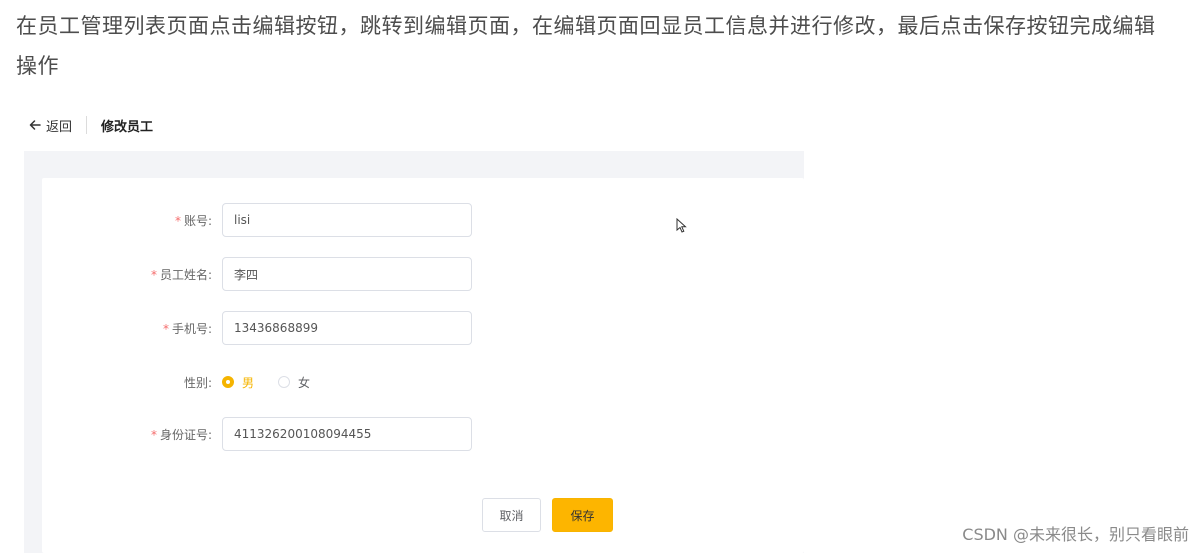  I want to click on radio-checked-icon, so click(228, 382).